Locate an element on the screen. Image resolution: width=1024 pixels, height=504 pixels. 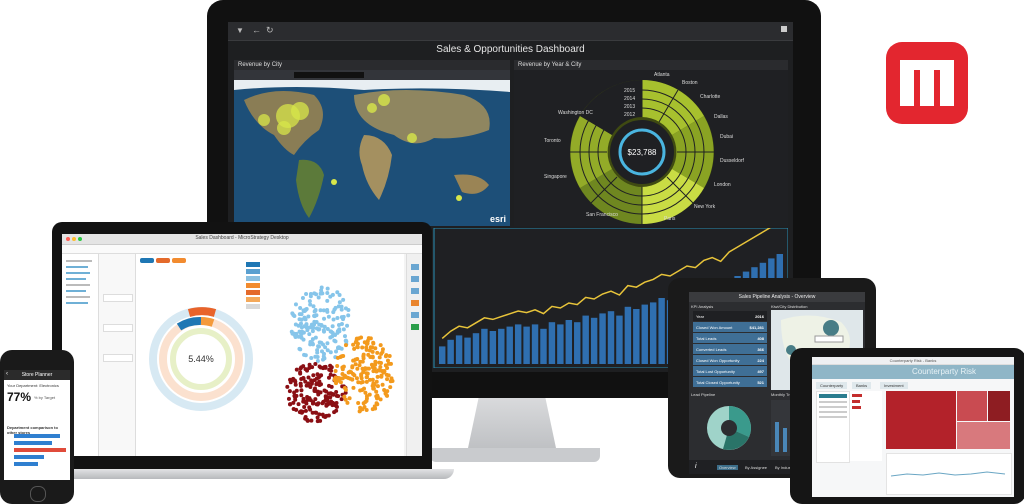
fullscreen-icon is located at coordinates (784, 29).